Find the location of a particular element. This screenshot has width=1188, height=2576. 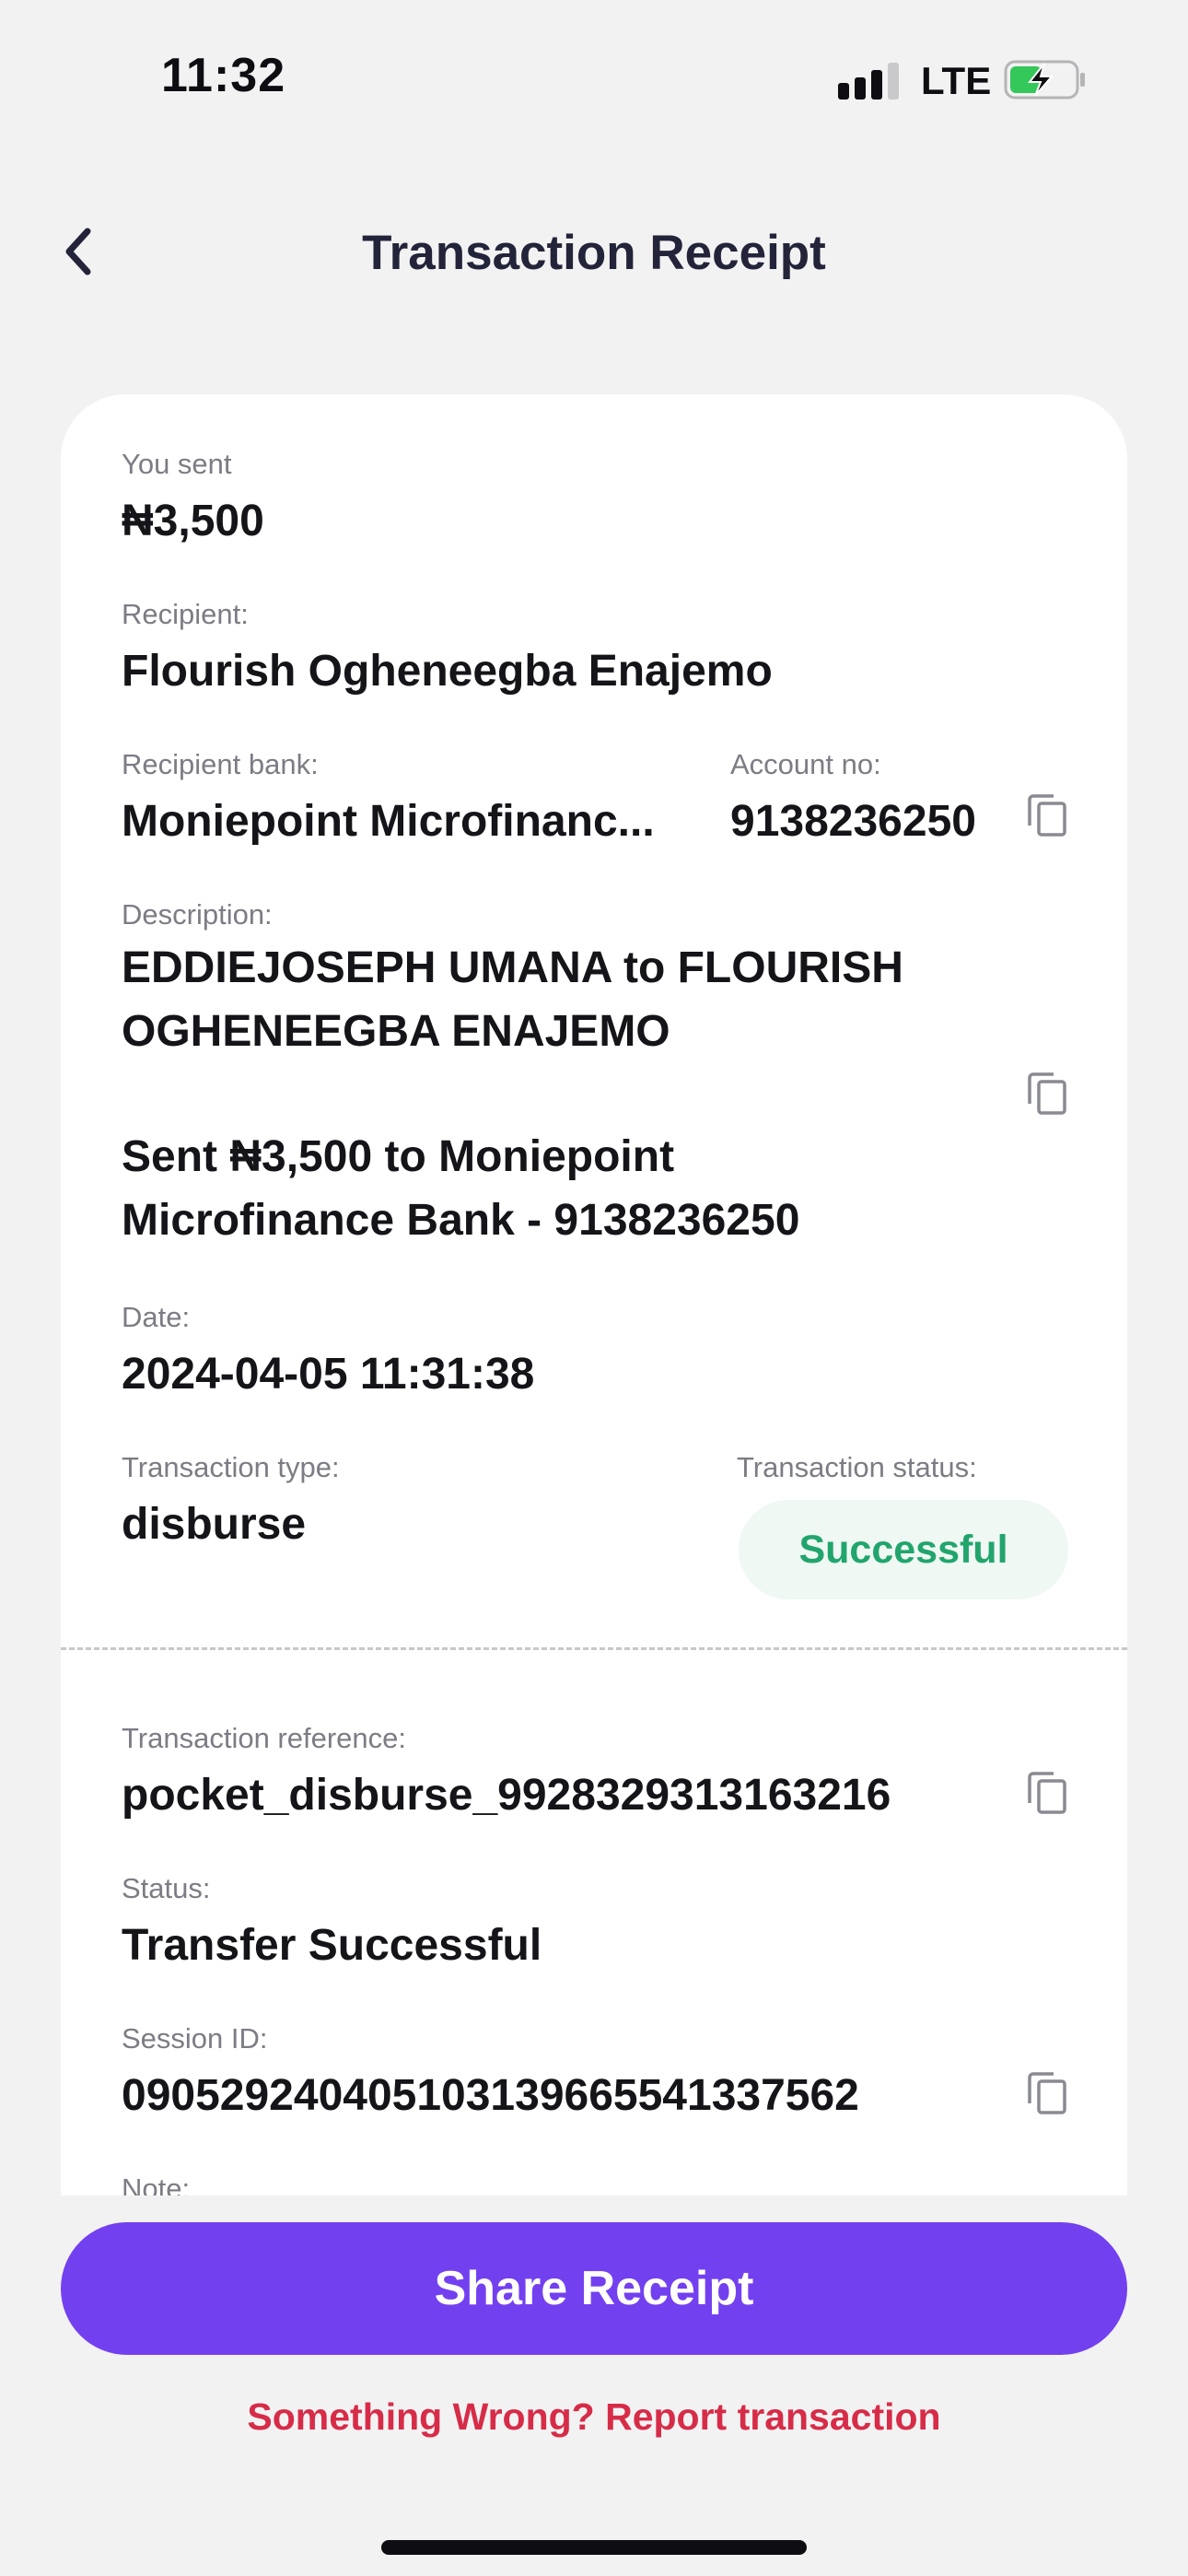

signal-icon is located at coordinates (869, 81).